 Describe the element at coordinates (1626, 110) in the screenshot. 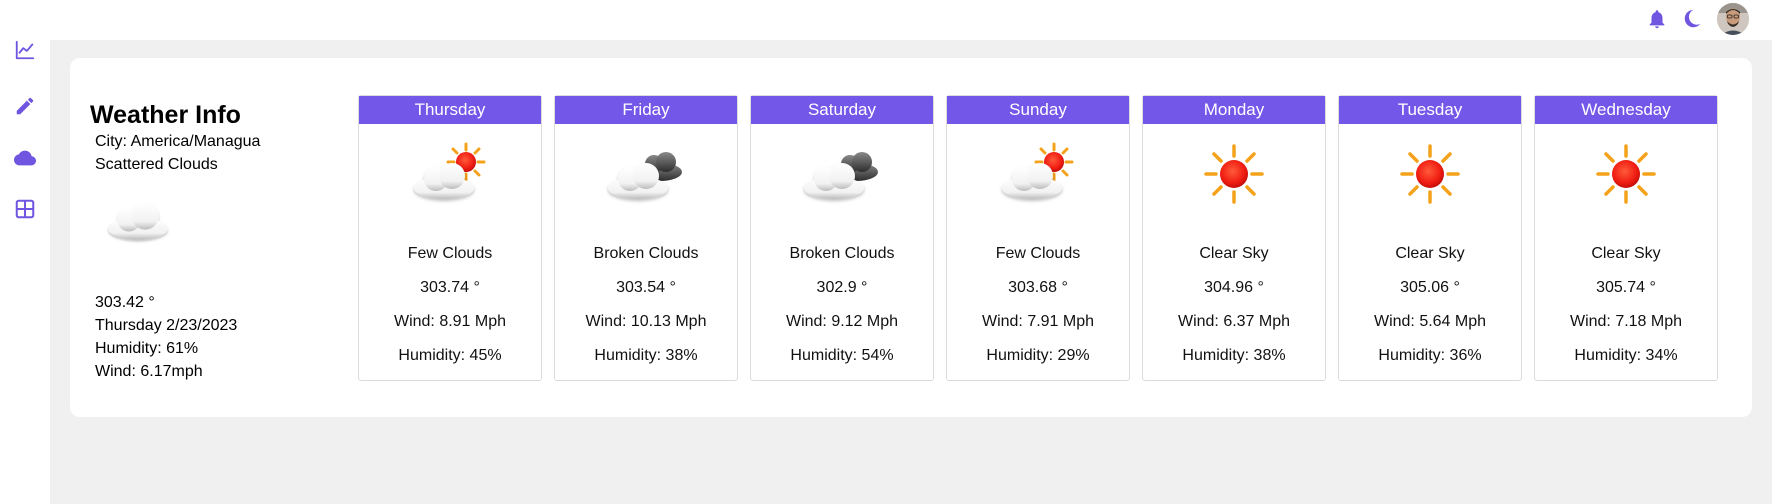

I see `forecast-day-name: Wednesday` at that location.